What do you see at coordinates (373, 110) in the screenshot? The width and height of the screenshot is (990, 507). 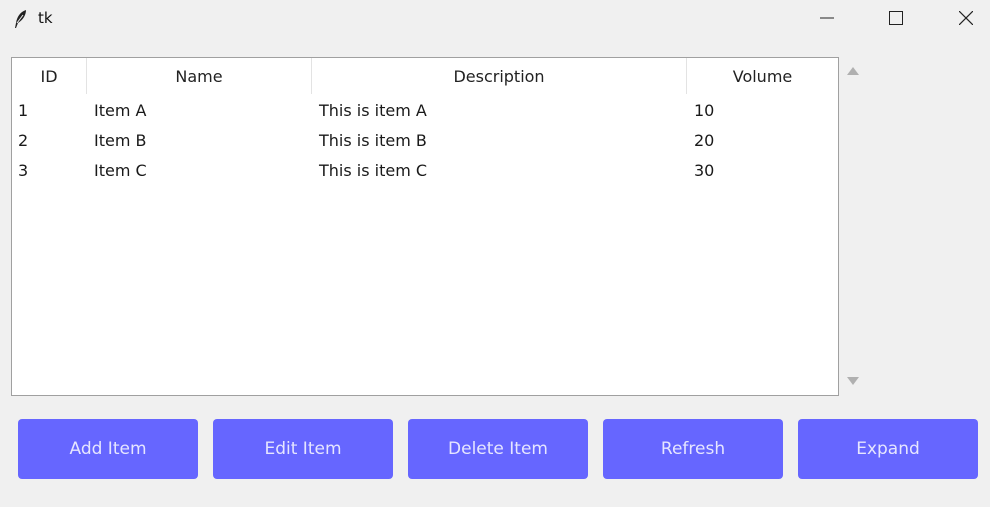 I see `cell-description: This is item A` at bounding box center [373, 110].